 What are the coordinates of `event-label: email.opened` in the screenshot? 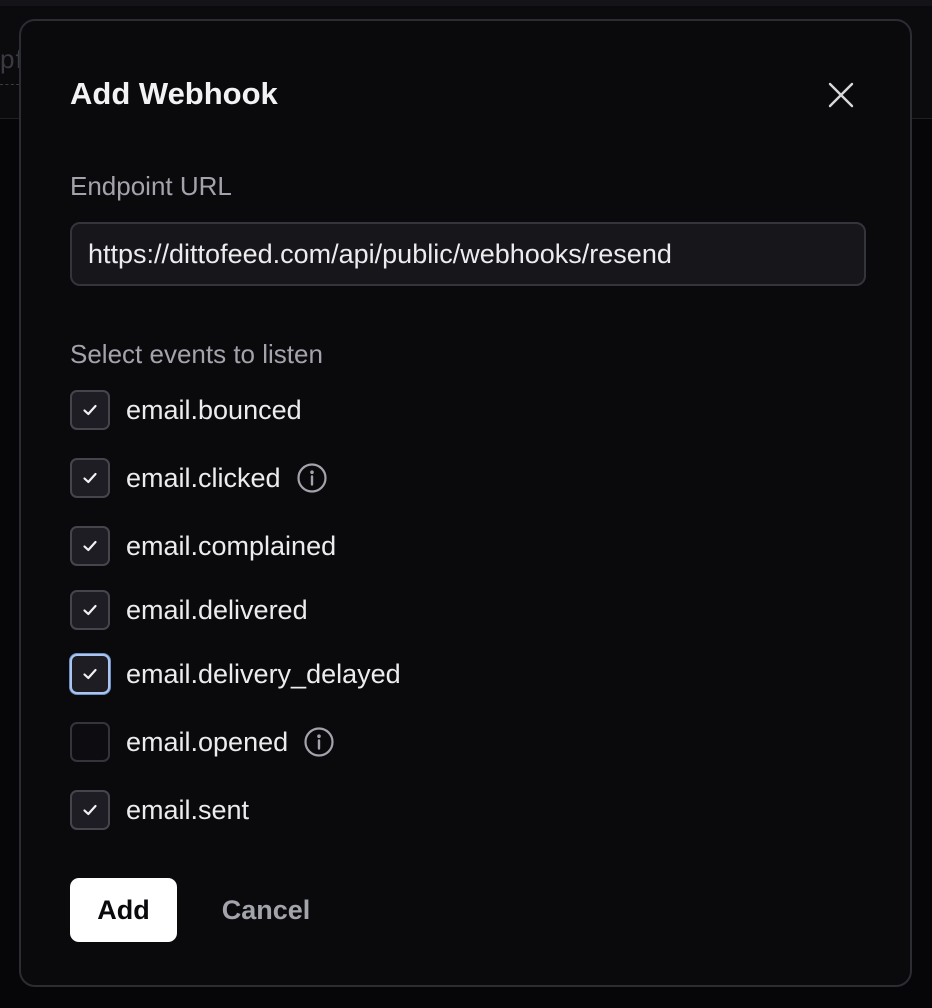 It's located at (207, 742).